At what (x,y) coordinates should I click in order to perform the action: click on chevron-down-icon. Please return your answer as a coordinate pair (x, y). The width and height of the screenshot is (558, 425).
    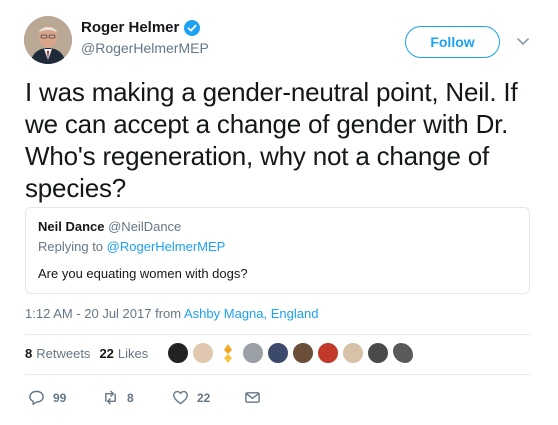
    Looking at the image, I should click on (523, 41).